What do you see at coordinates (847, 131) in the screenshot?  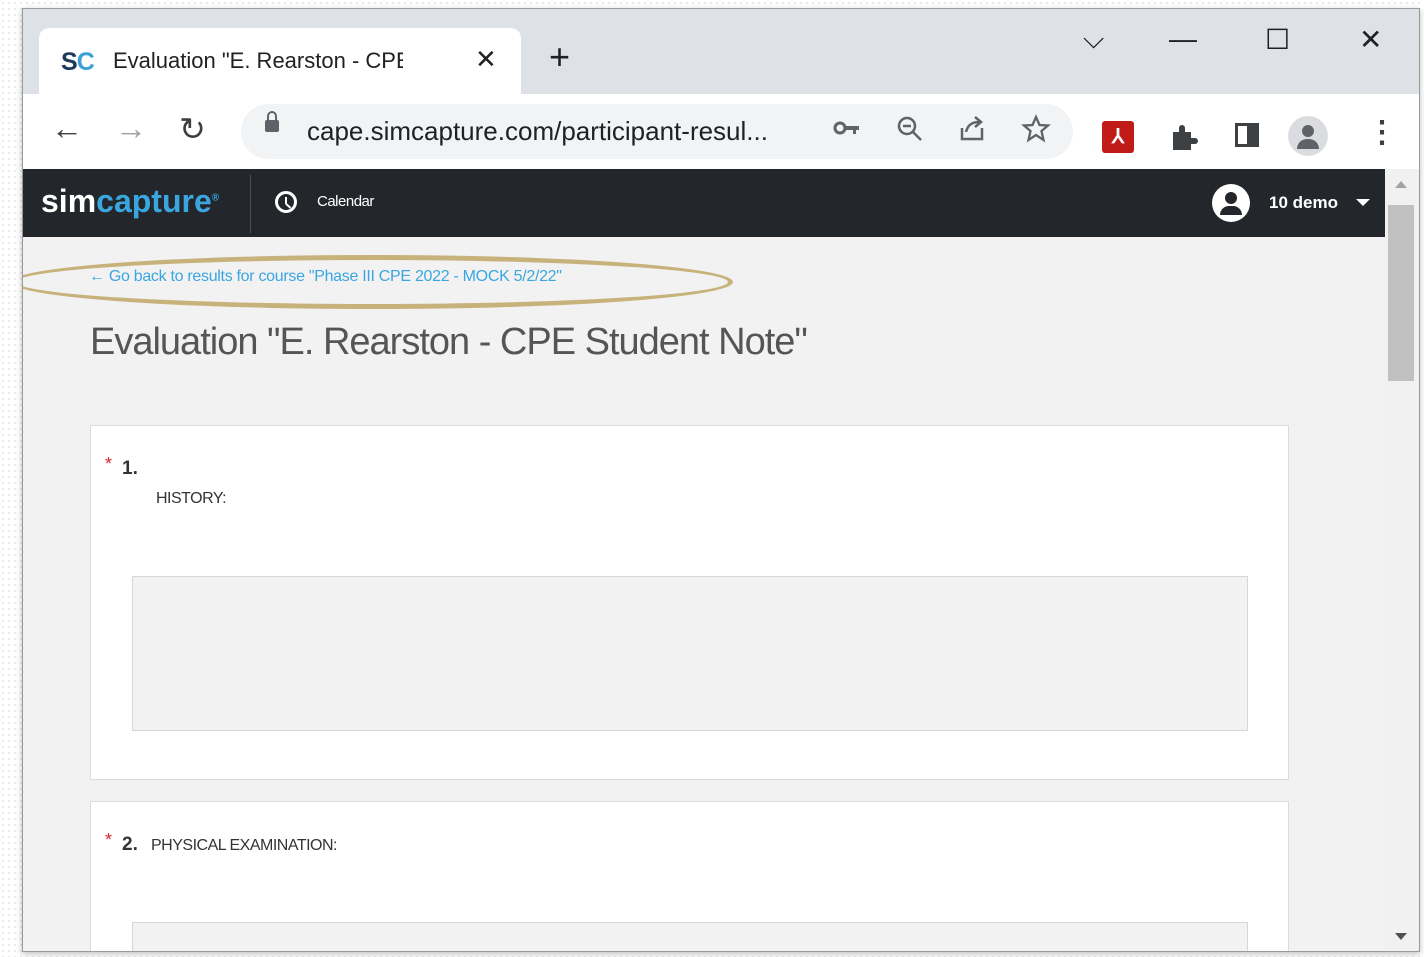 I see `key-icon` at bounding box center [847, 131].